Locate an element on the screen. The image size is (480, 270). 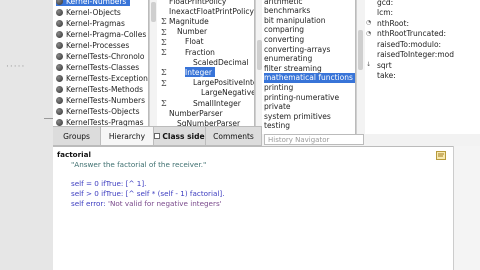
method-selector: factorial is located at coordinates (74, 154).